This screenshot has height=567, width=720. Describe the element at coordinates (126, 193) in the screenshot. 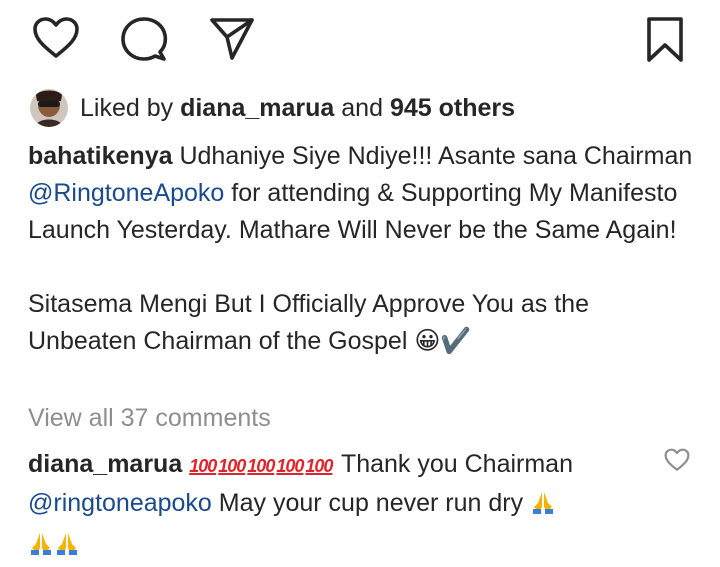

I see `caption-mention: @RingtoneApoko` at that location.